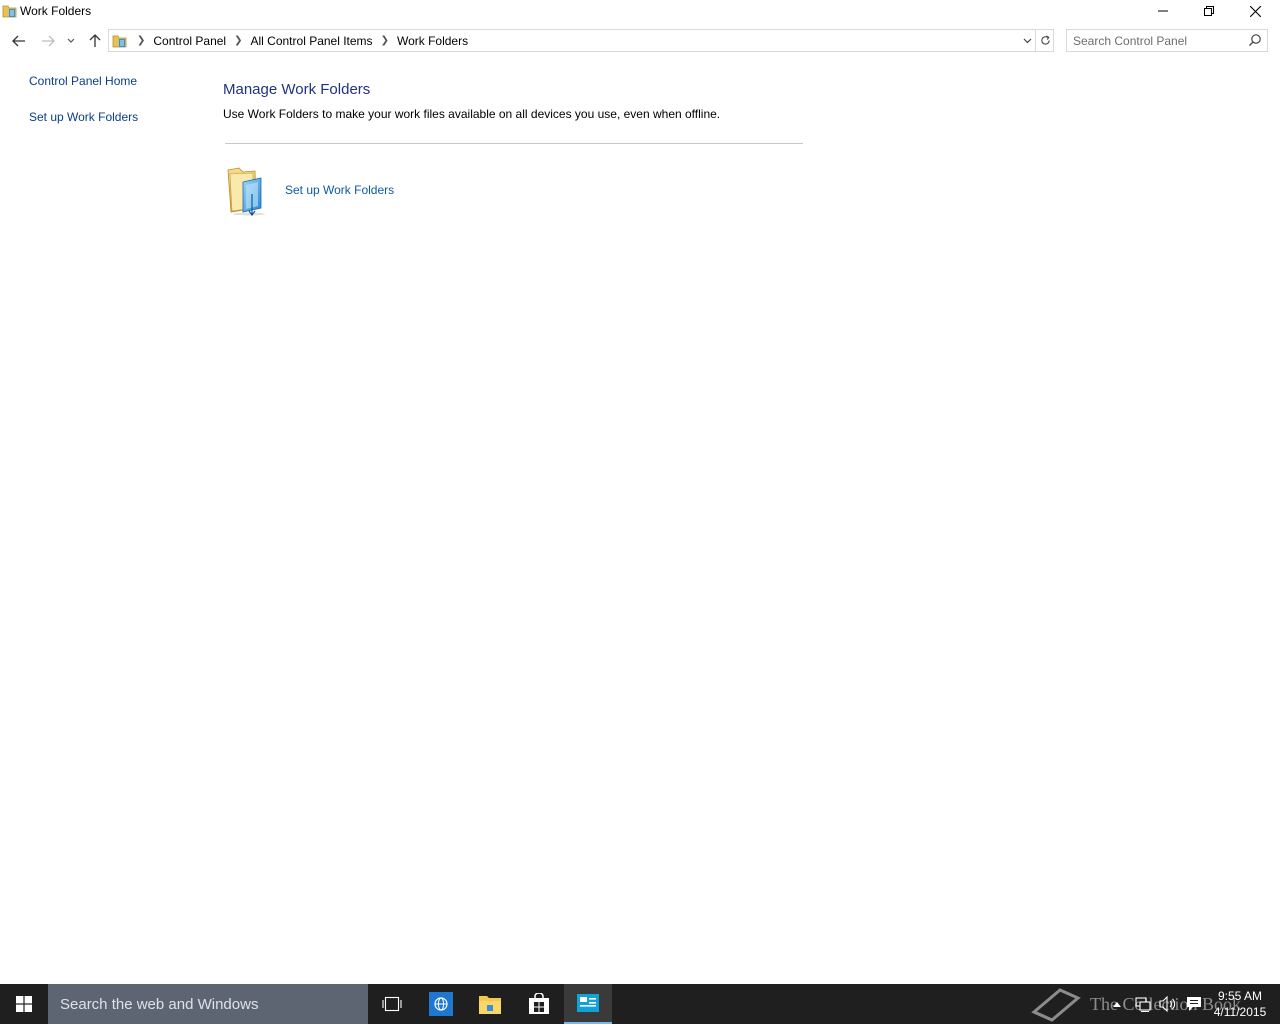  I want to click on back-button, so click(19, 41).